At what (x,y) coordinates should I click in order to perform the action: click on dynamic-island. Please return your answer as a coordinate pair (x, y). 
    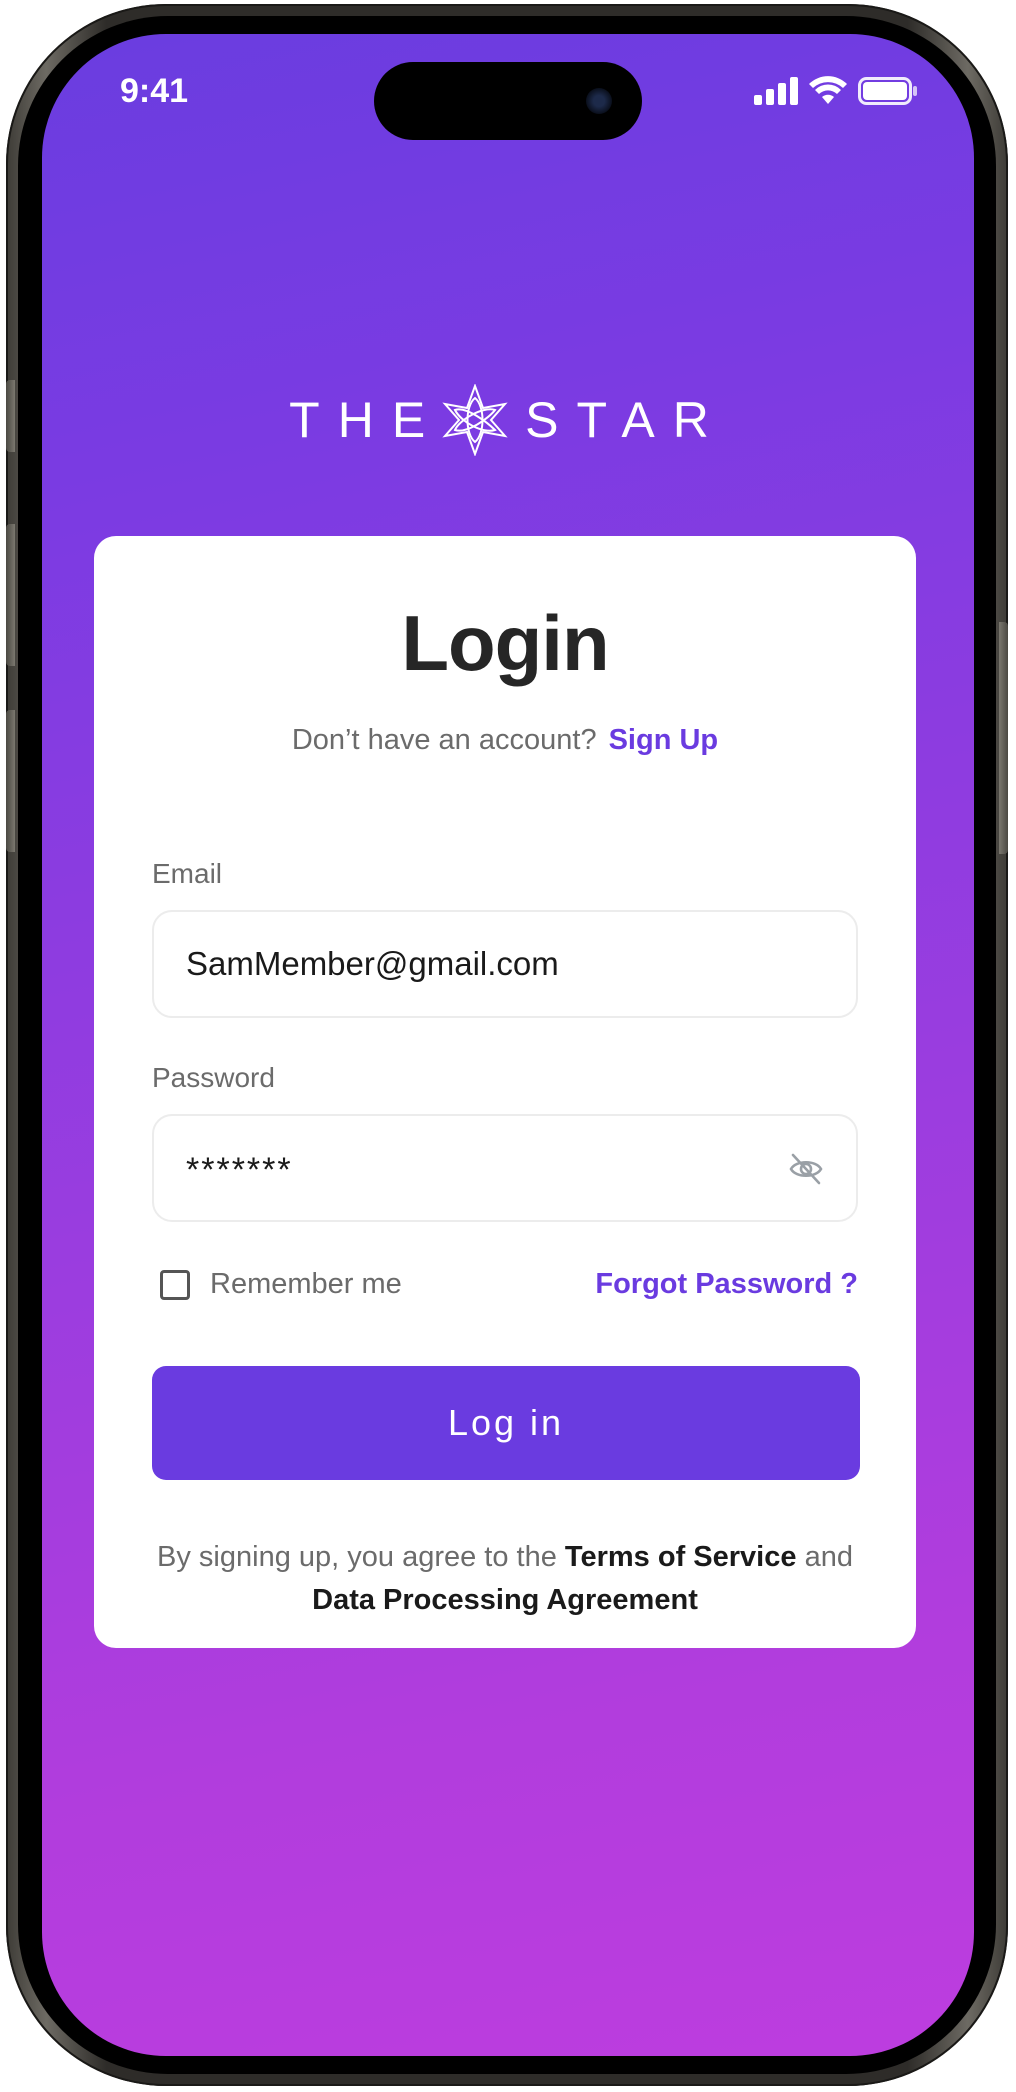
    Looking at the image, I should click on (508, 101).